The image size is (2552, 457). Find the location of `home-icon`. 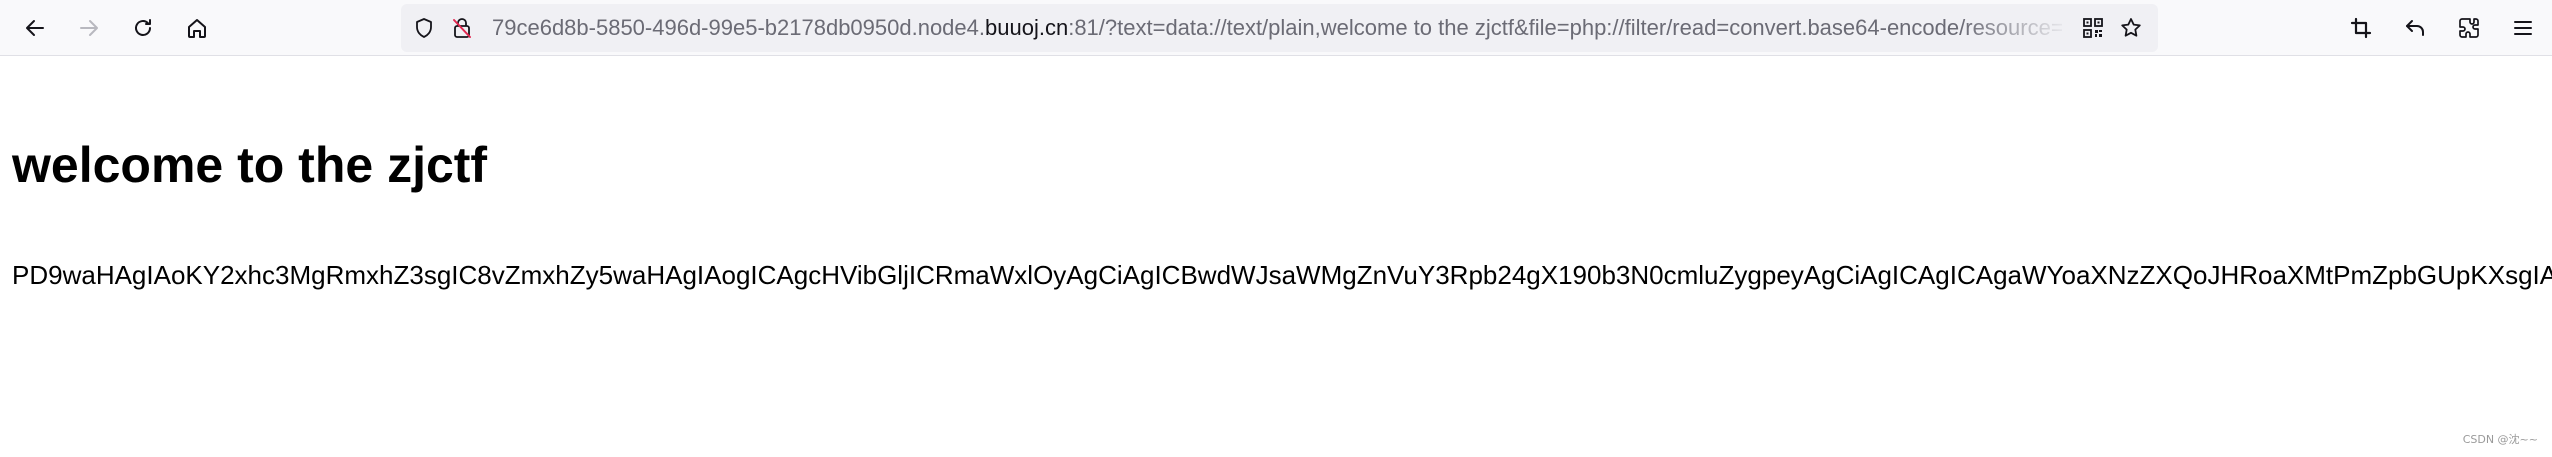

home-icon is located at coordinates (197, 28).